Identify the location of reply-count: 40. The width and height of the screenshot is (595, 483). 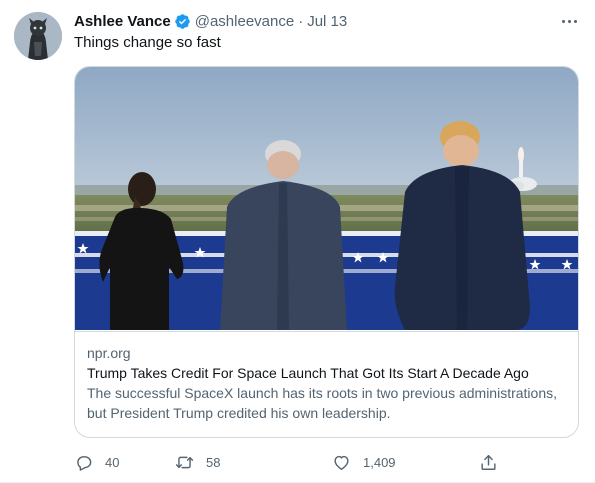
(112, 462).